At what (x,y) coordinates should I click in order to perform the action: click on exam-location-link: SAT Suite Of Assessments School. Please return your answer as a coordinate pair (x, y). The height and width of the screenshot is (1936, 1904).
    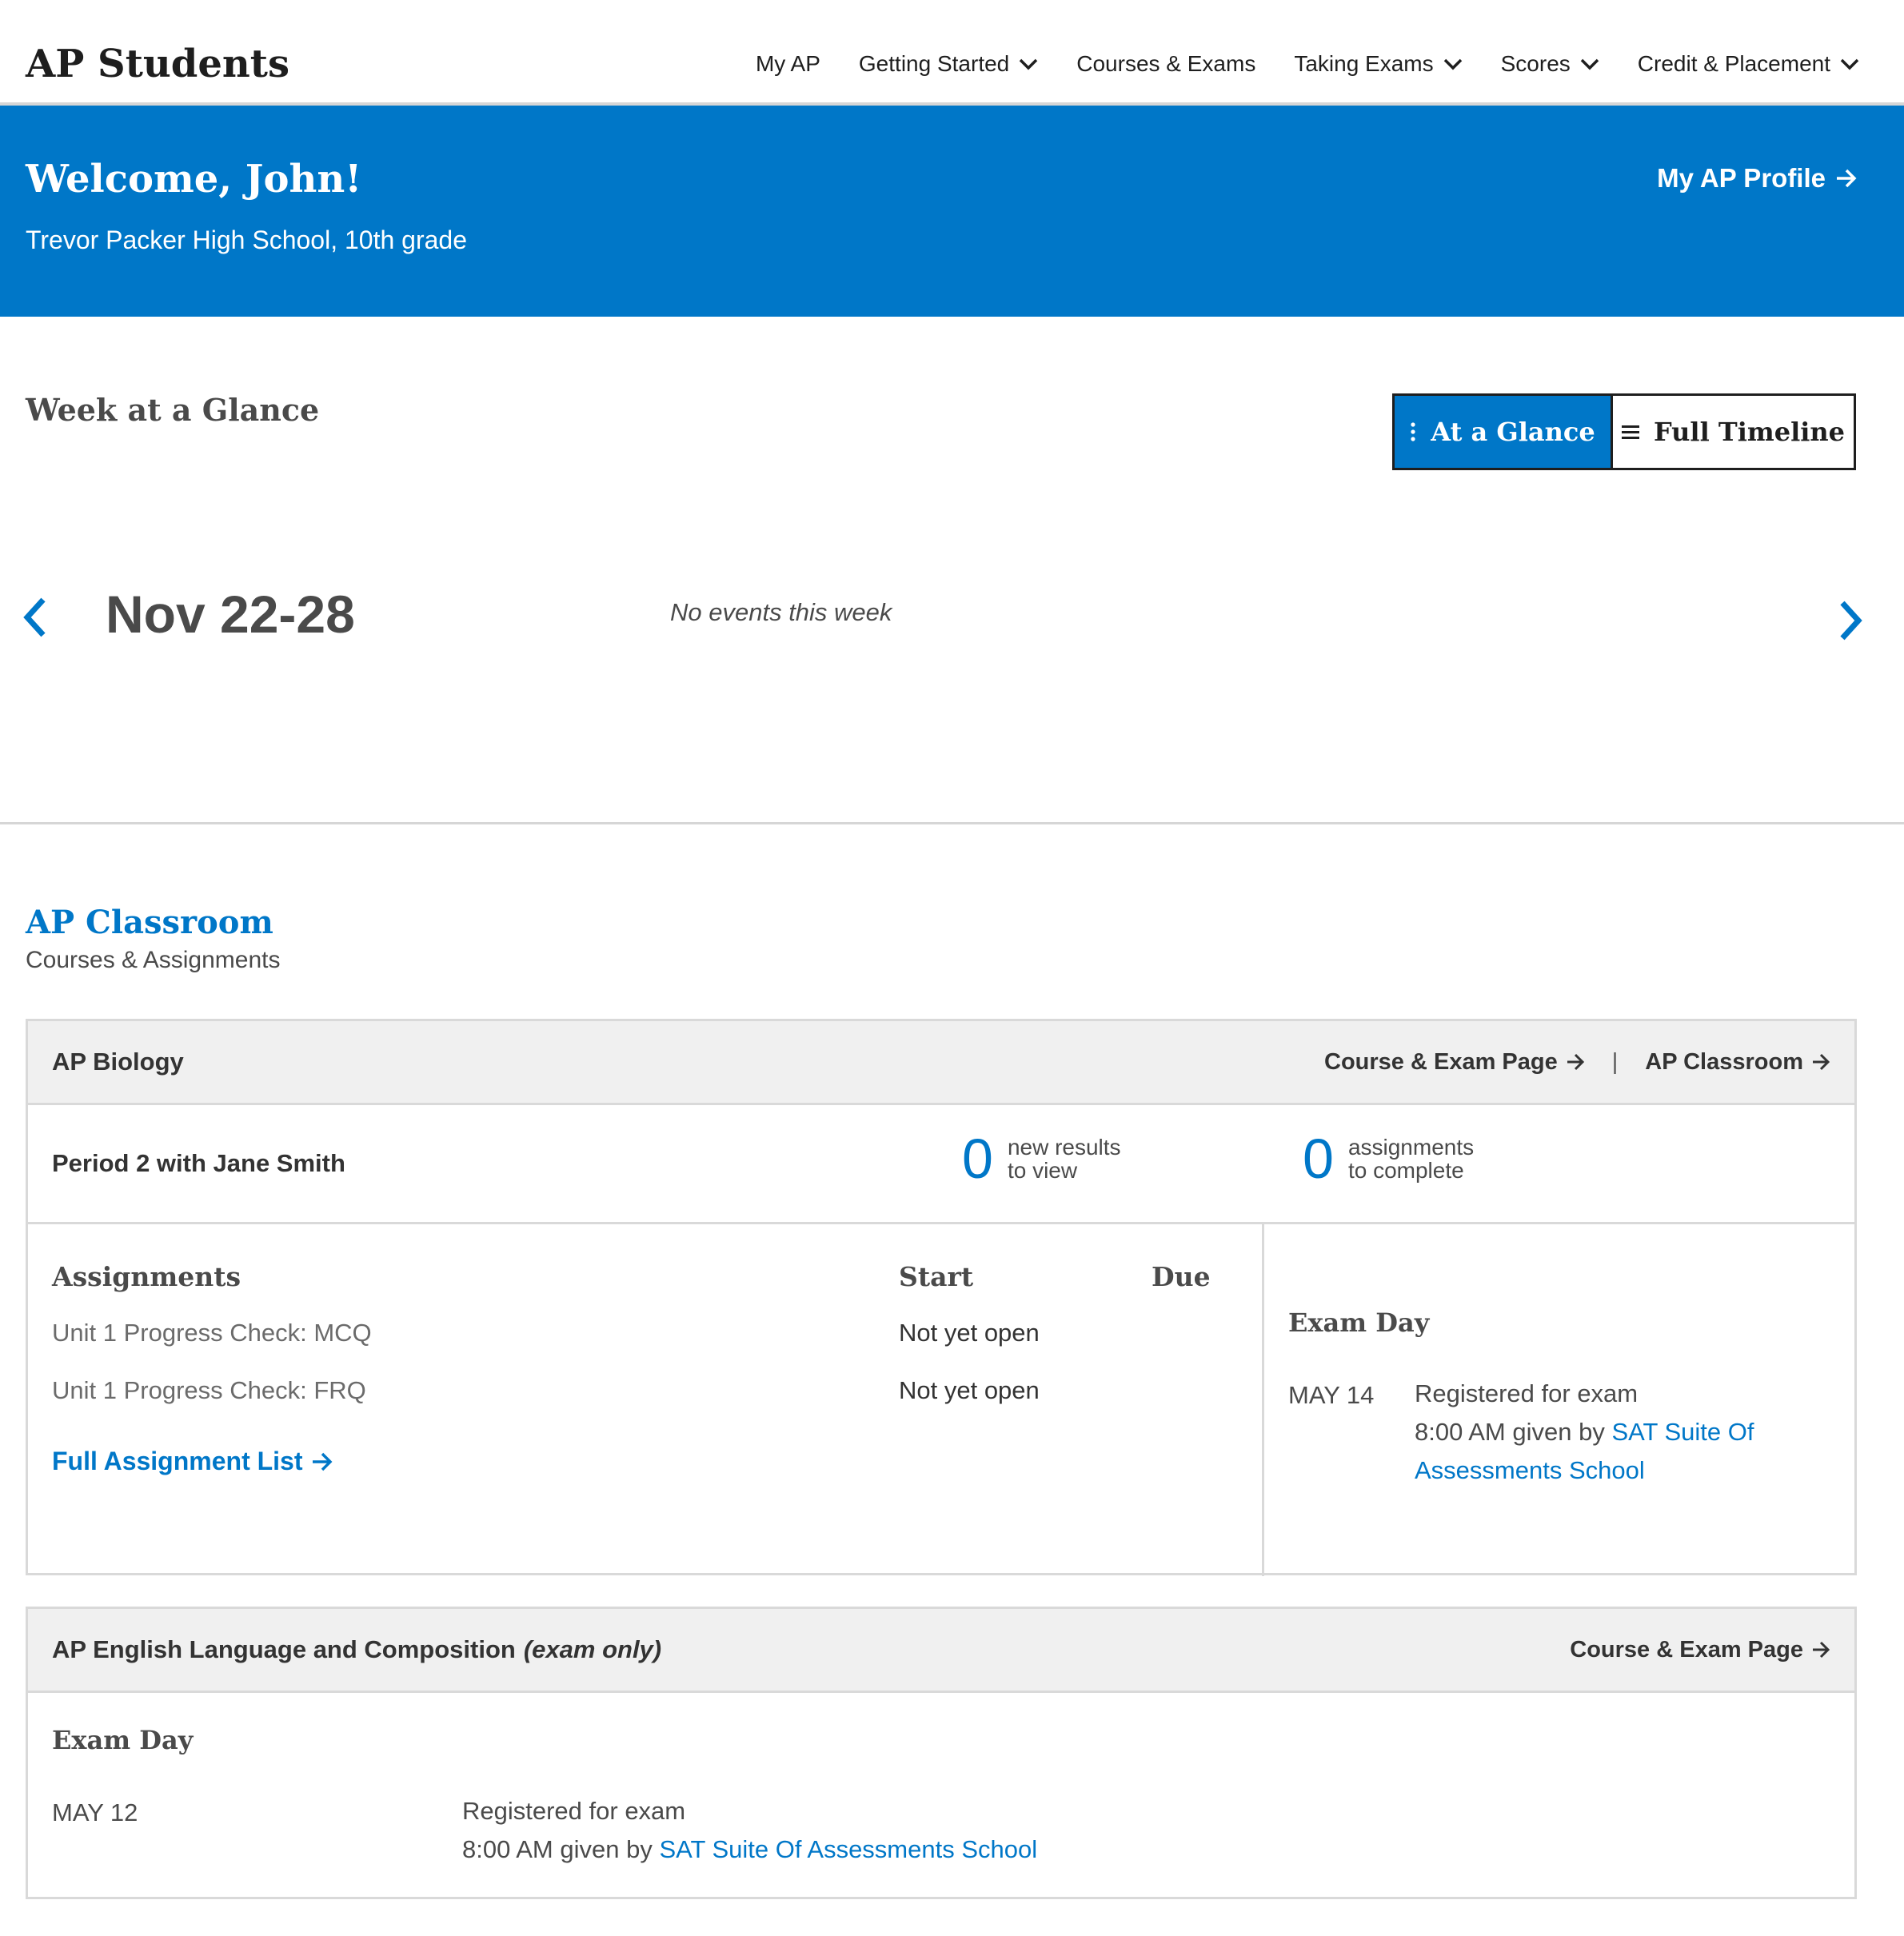
    Looking at the image, I should click on (848, 1849).